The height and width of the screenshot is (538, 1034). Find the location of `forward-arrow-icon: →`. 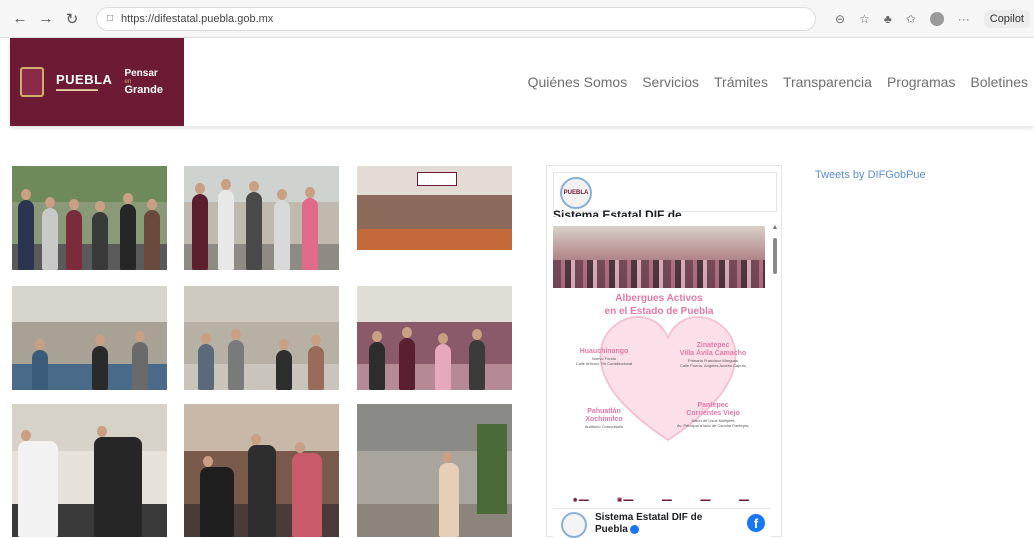

forward-arrow-icon: → is located at coordinates (46, 19).